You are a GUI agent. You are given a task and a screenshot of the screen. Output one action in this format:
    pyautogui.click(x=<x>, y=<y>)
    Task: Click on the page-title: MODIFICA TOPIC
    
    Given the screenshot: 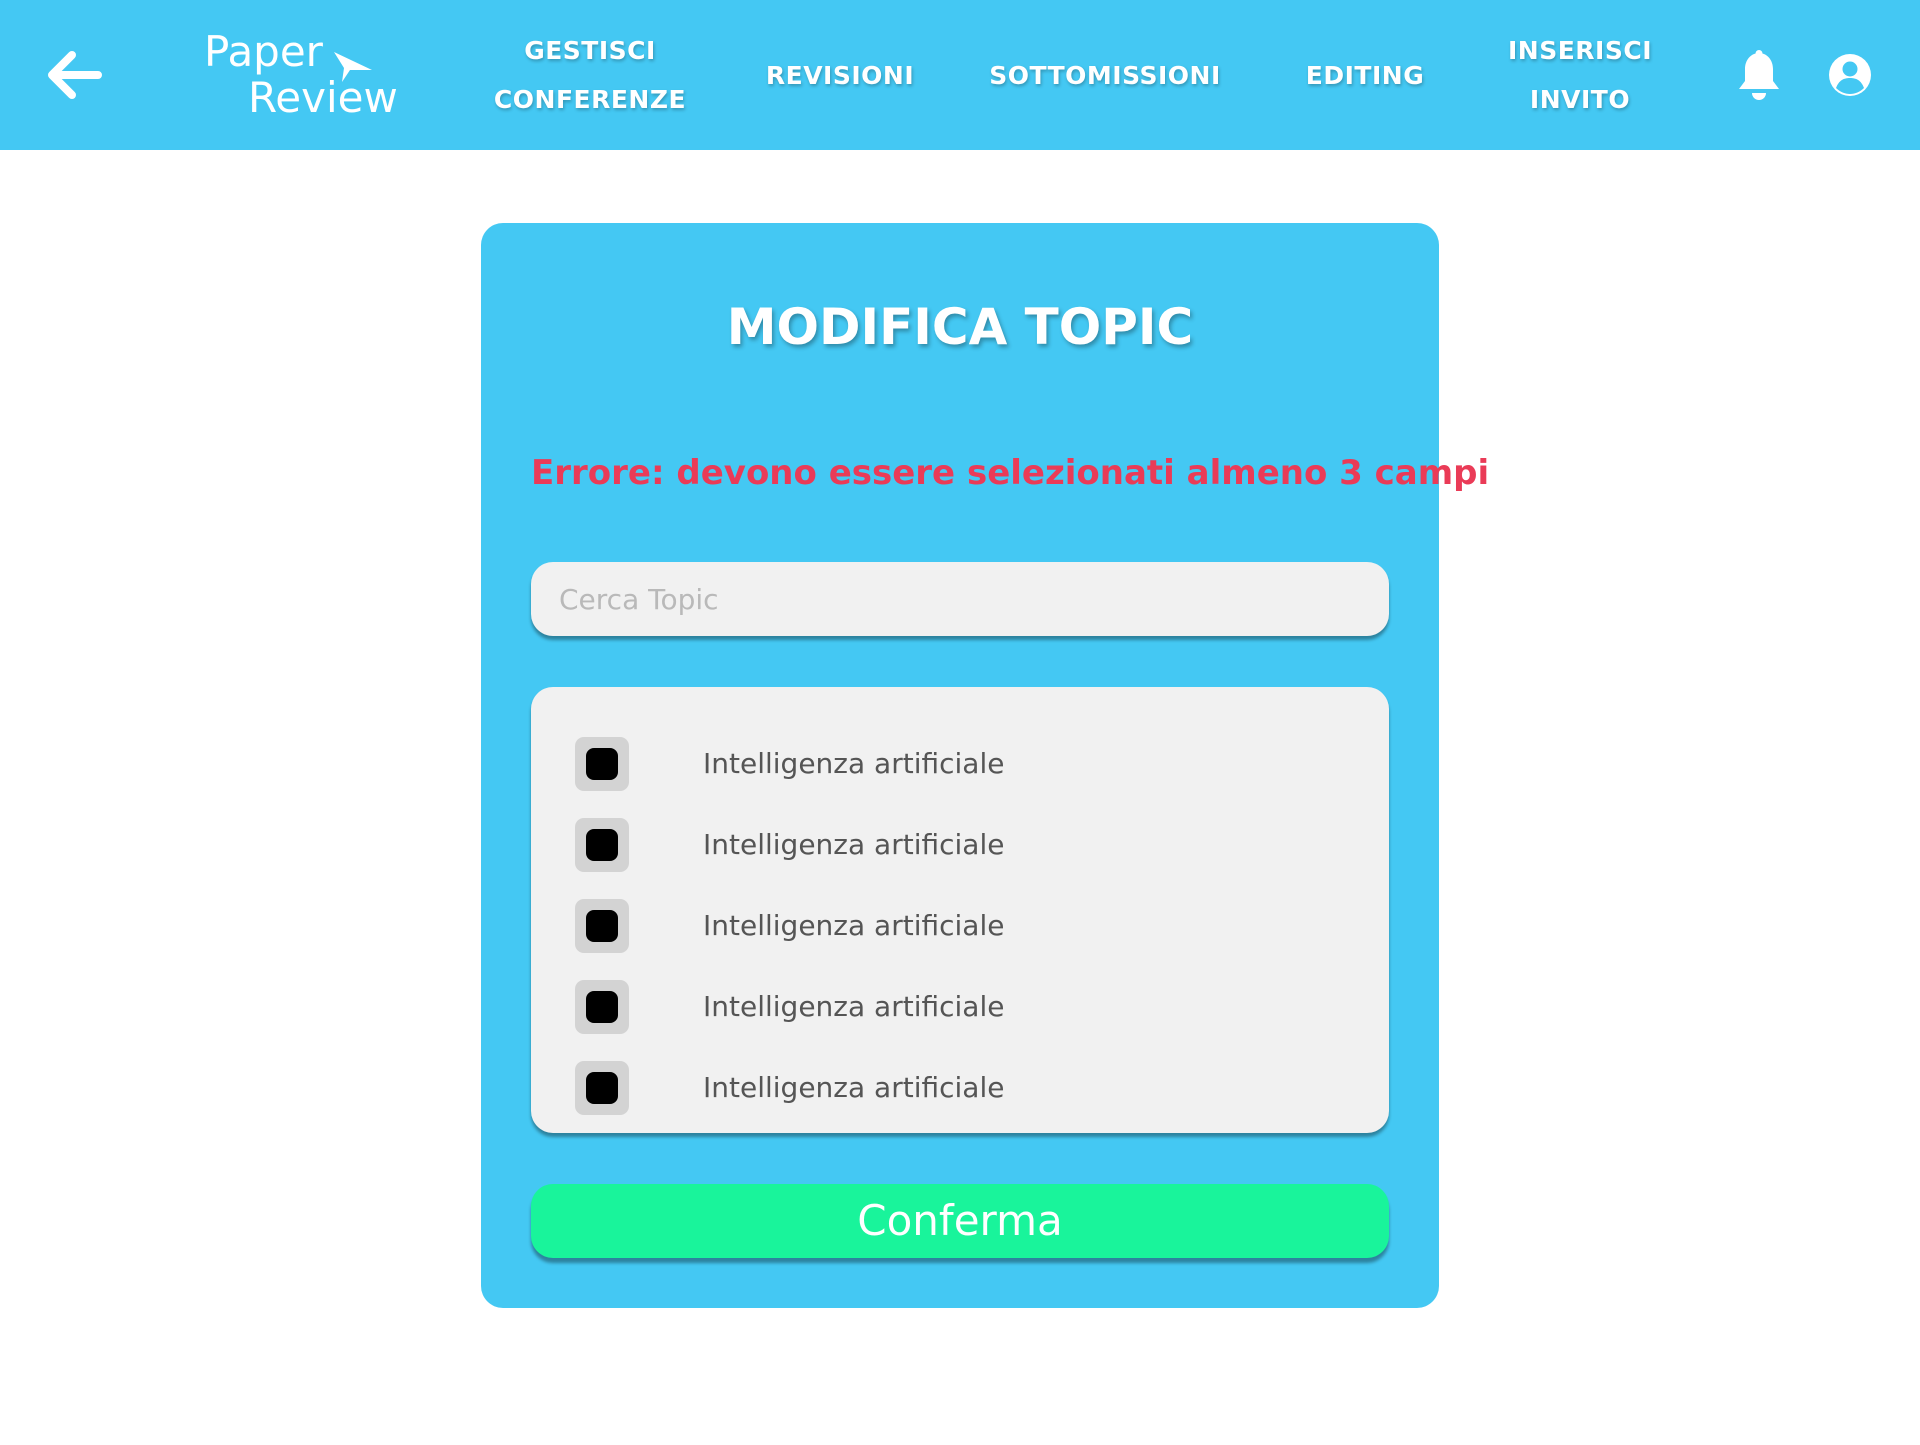 What is the action you would take?
    pyautogui.click(x=960, y=327)
    